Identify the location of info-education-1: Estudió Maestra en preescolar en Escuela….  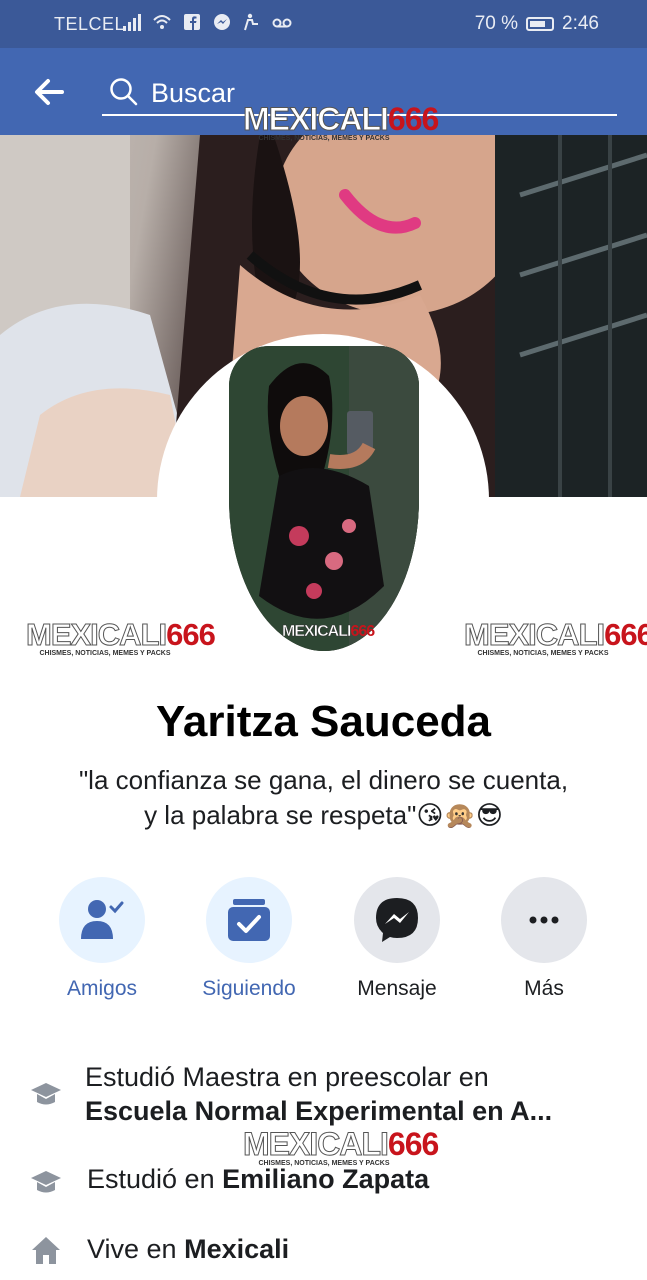
(323, 1097).